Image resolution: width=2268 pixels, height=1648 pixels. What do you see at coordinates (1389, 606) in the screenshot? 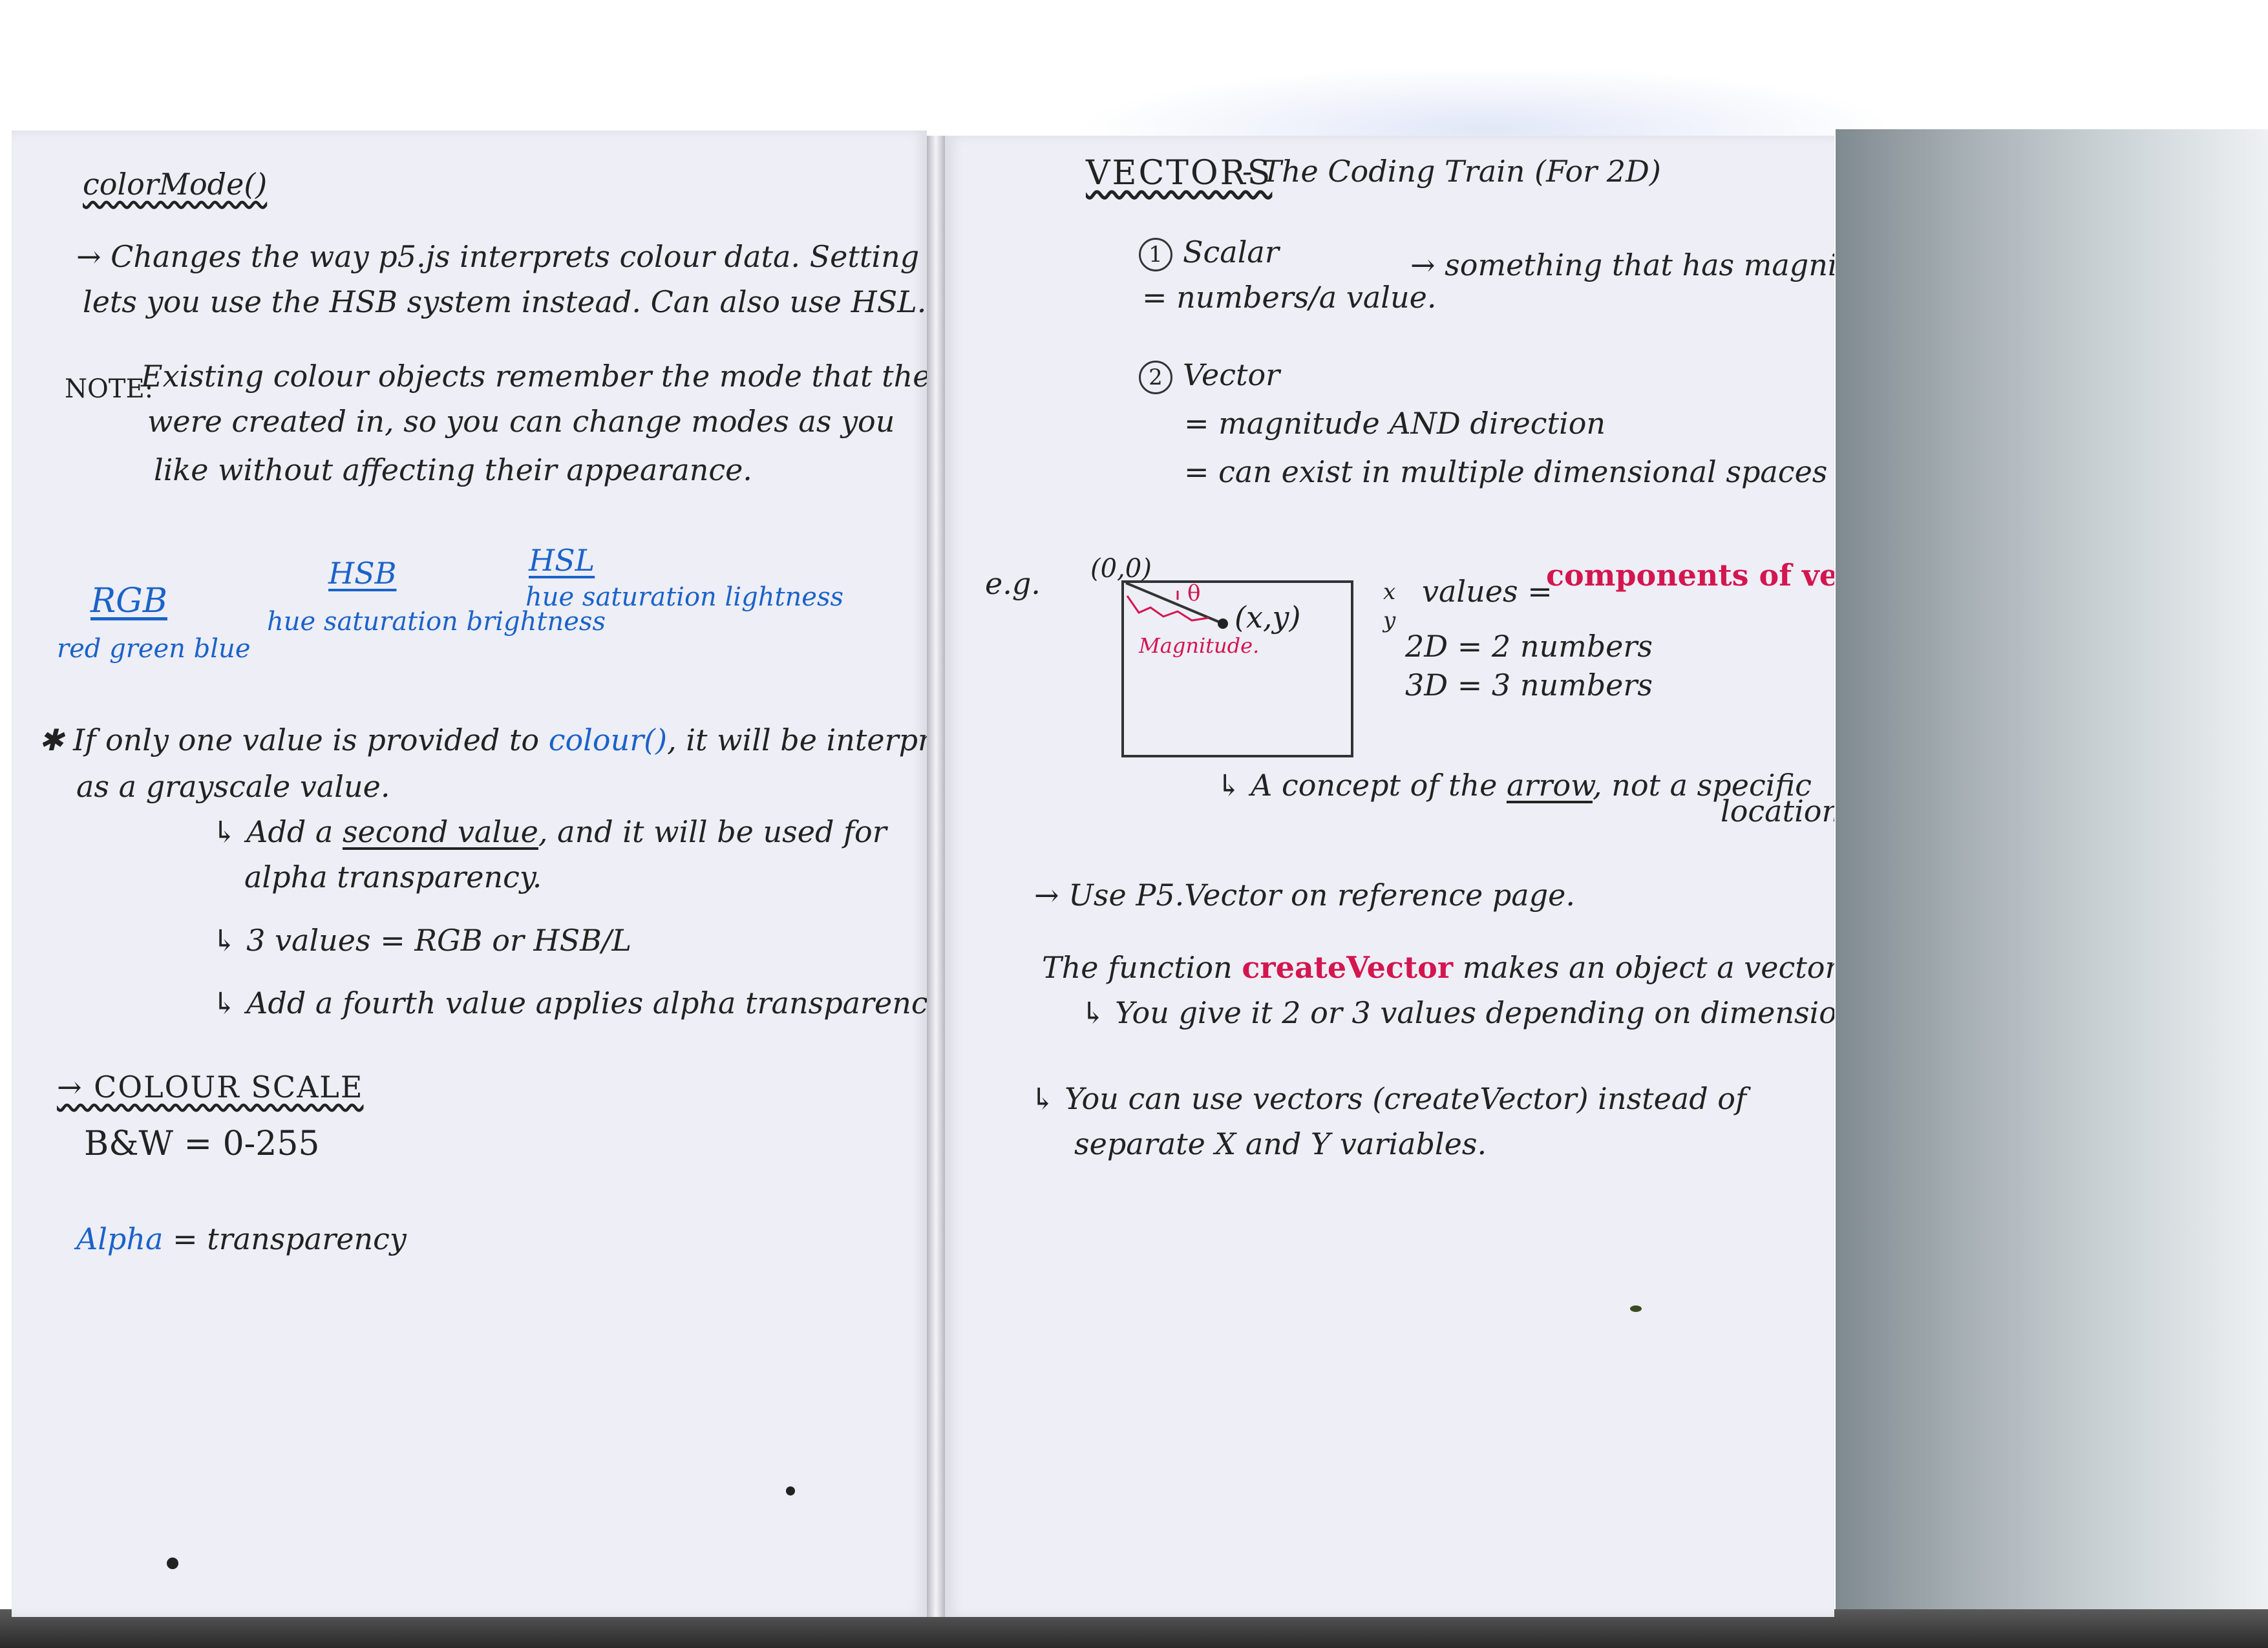
I see `xy-label: x y` at bounding box center [1389, 606].